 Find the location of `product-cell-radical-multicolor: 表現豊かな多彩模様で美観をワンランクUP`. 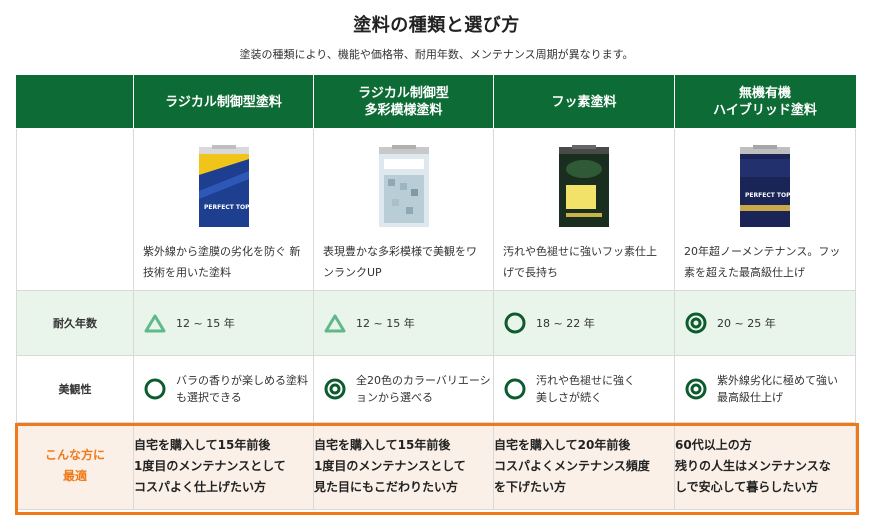

product-cell-radical-multicolor: 表現豊かな多彩模様で美観をワンランクUP is located at coordinates (403, 209).